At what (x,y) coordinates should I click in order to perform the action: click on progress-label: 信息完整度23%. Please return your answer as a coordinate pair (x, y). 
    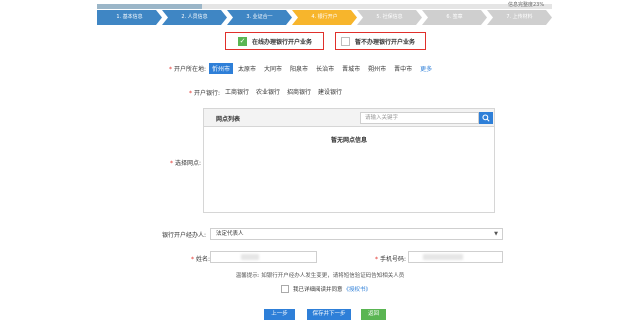
    Looking at the image, I should click on (526, 5).